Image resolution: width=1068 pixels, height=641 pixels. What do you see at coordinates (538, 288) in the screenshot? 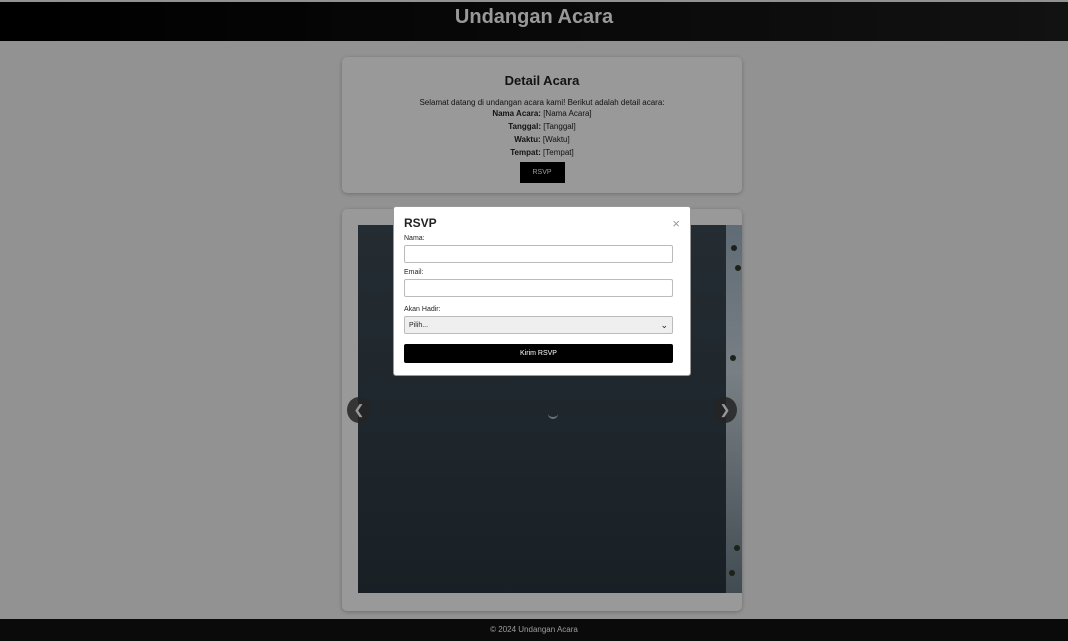
I see `email-input` at bounding box center [538, 288].